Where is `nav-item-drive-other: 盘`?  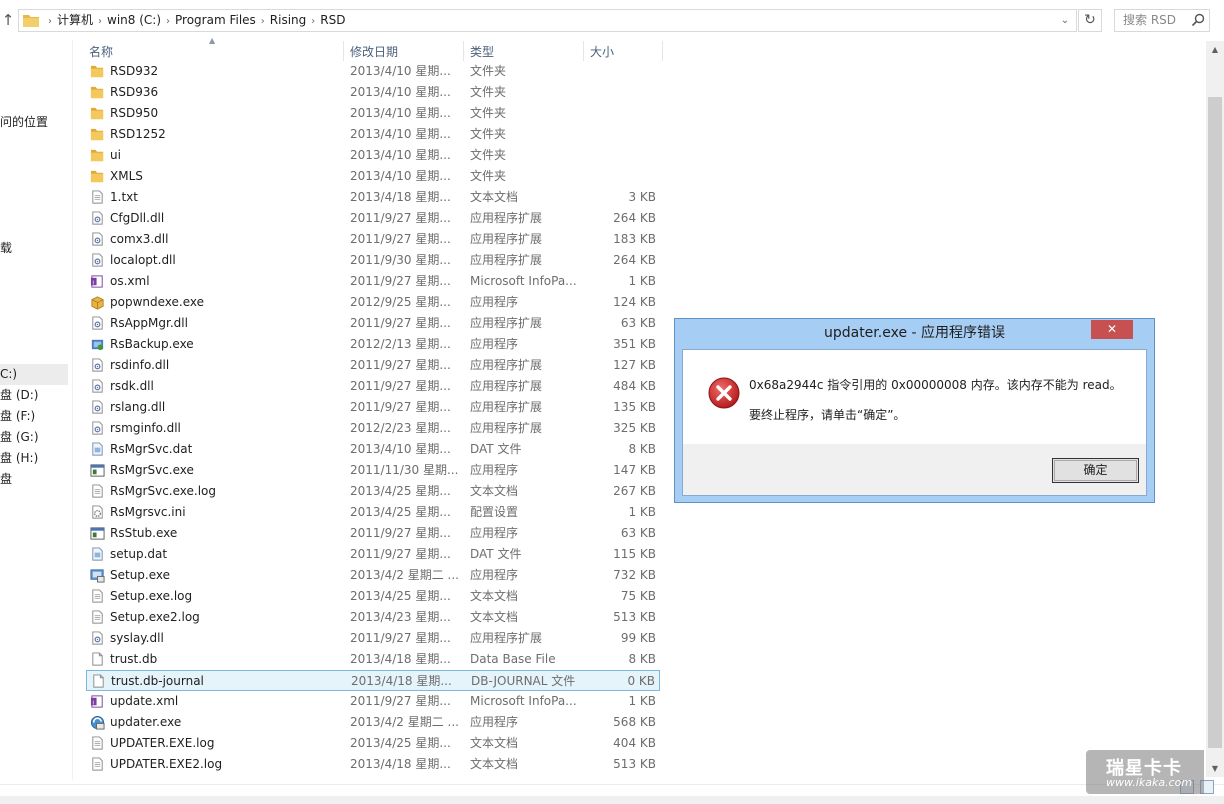
nav-item-drive-other: 盘 is located at coordinates (6, 479).